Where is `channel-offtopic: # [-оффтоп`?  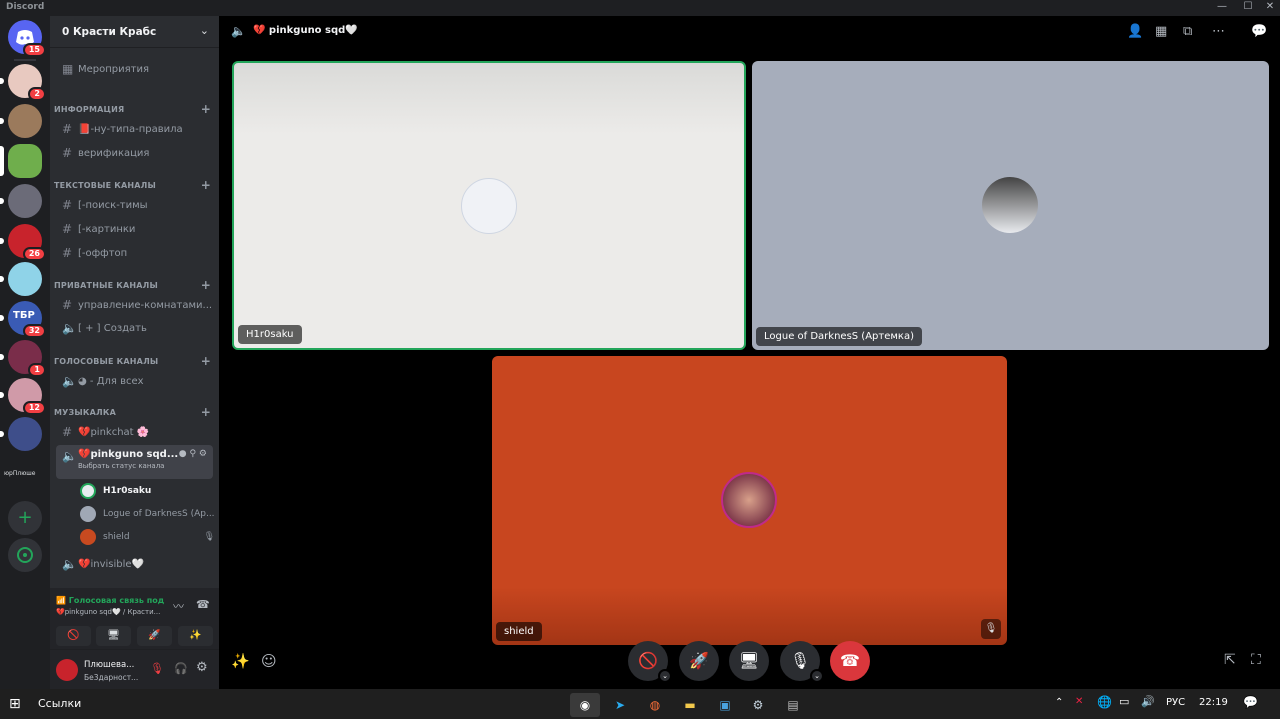 channel-offtopic: # [-оффтоп is located at coordinates (134, 253).